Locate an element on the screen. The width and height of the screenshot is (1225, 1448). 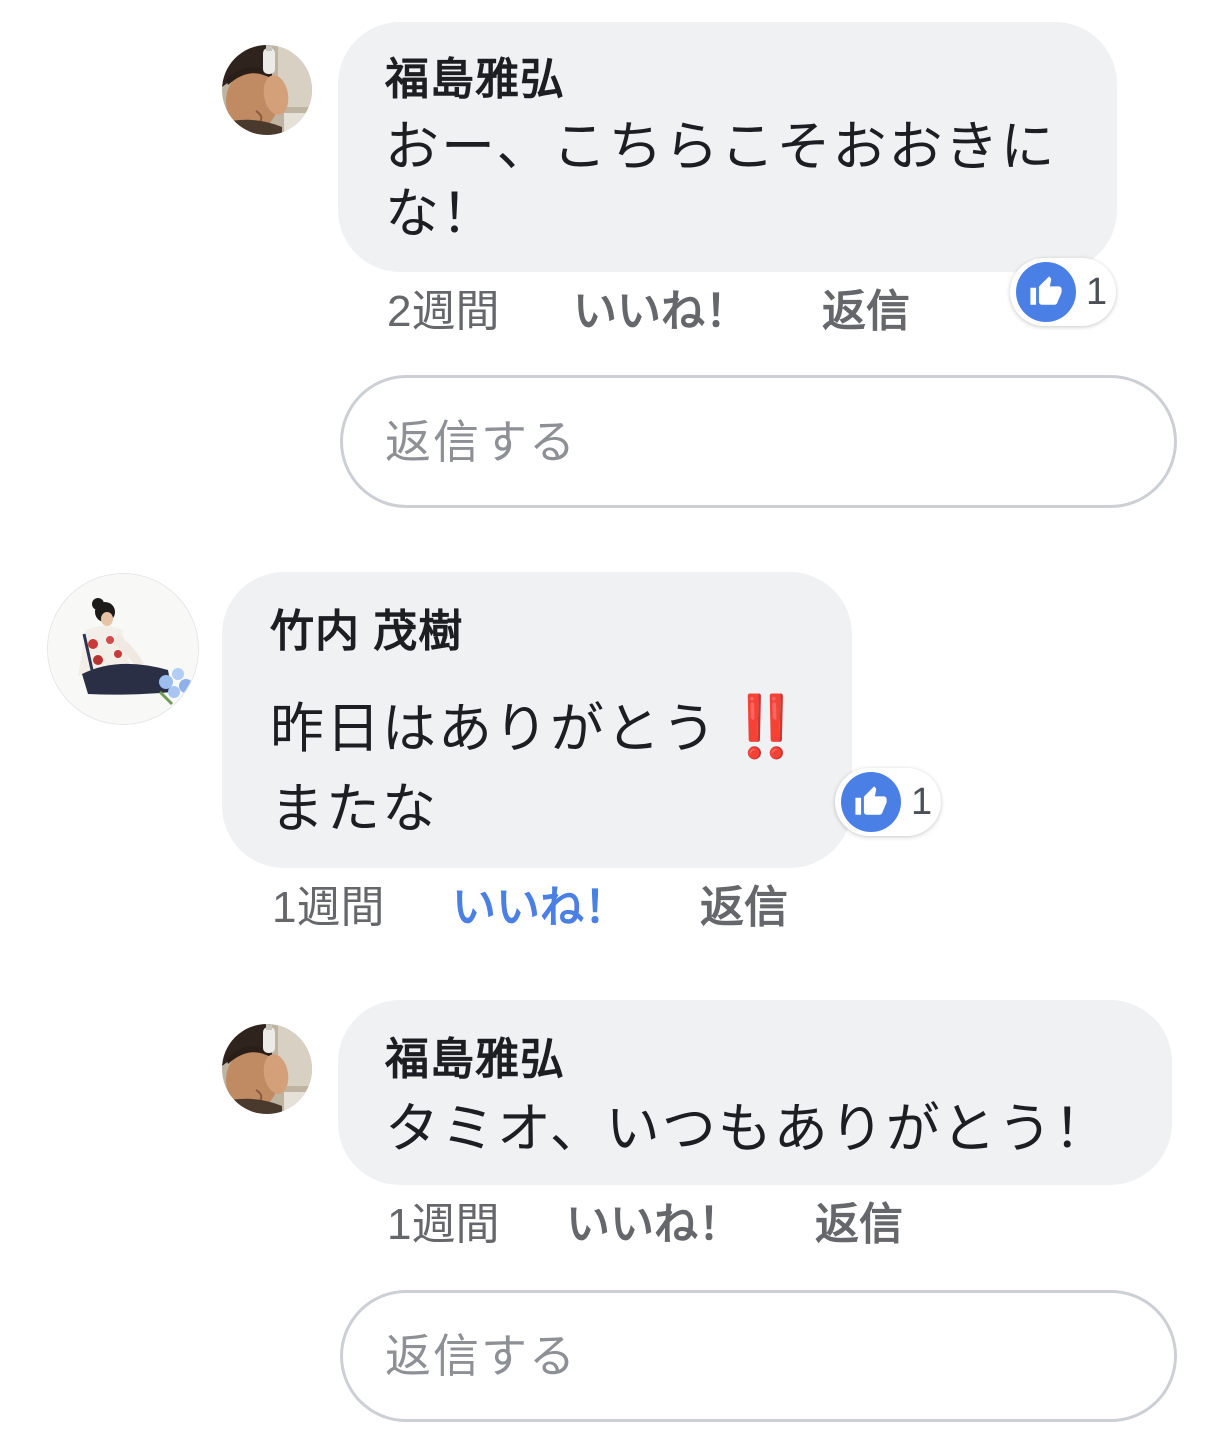
comment-text-line: タミオ、いつもありがとう！ is located at coordinates (747, 1129).